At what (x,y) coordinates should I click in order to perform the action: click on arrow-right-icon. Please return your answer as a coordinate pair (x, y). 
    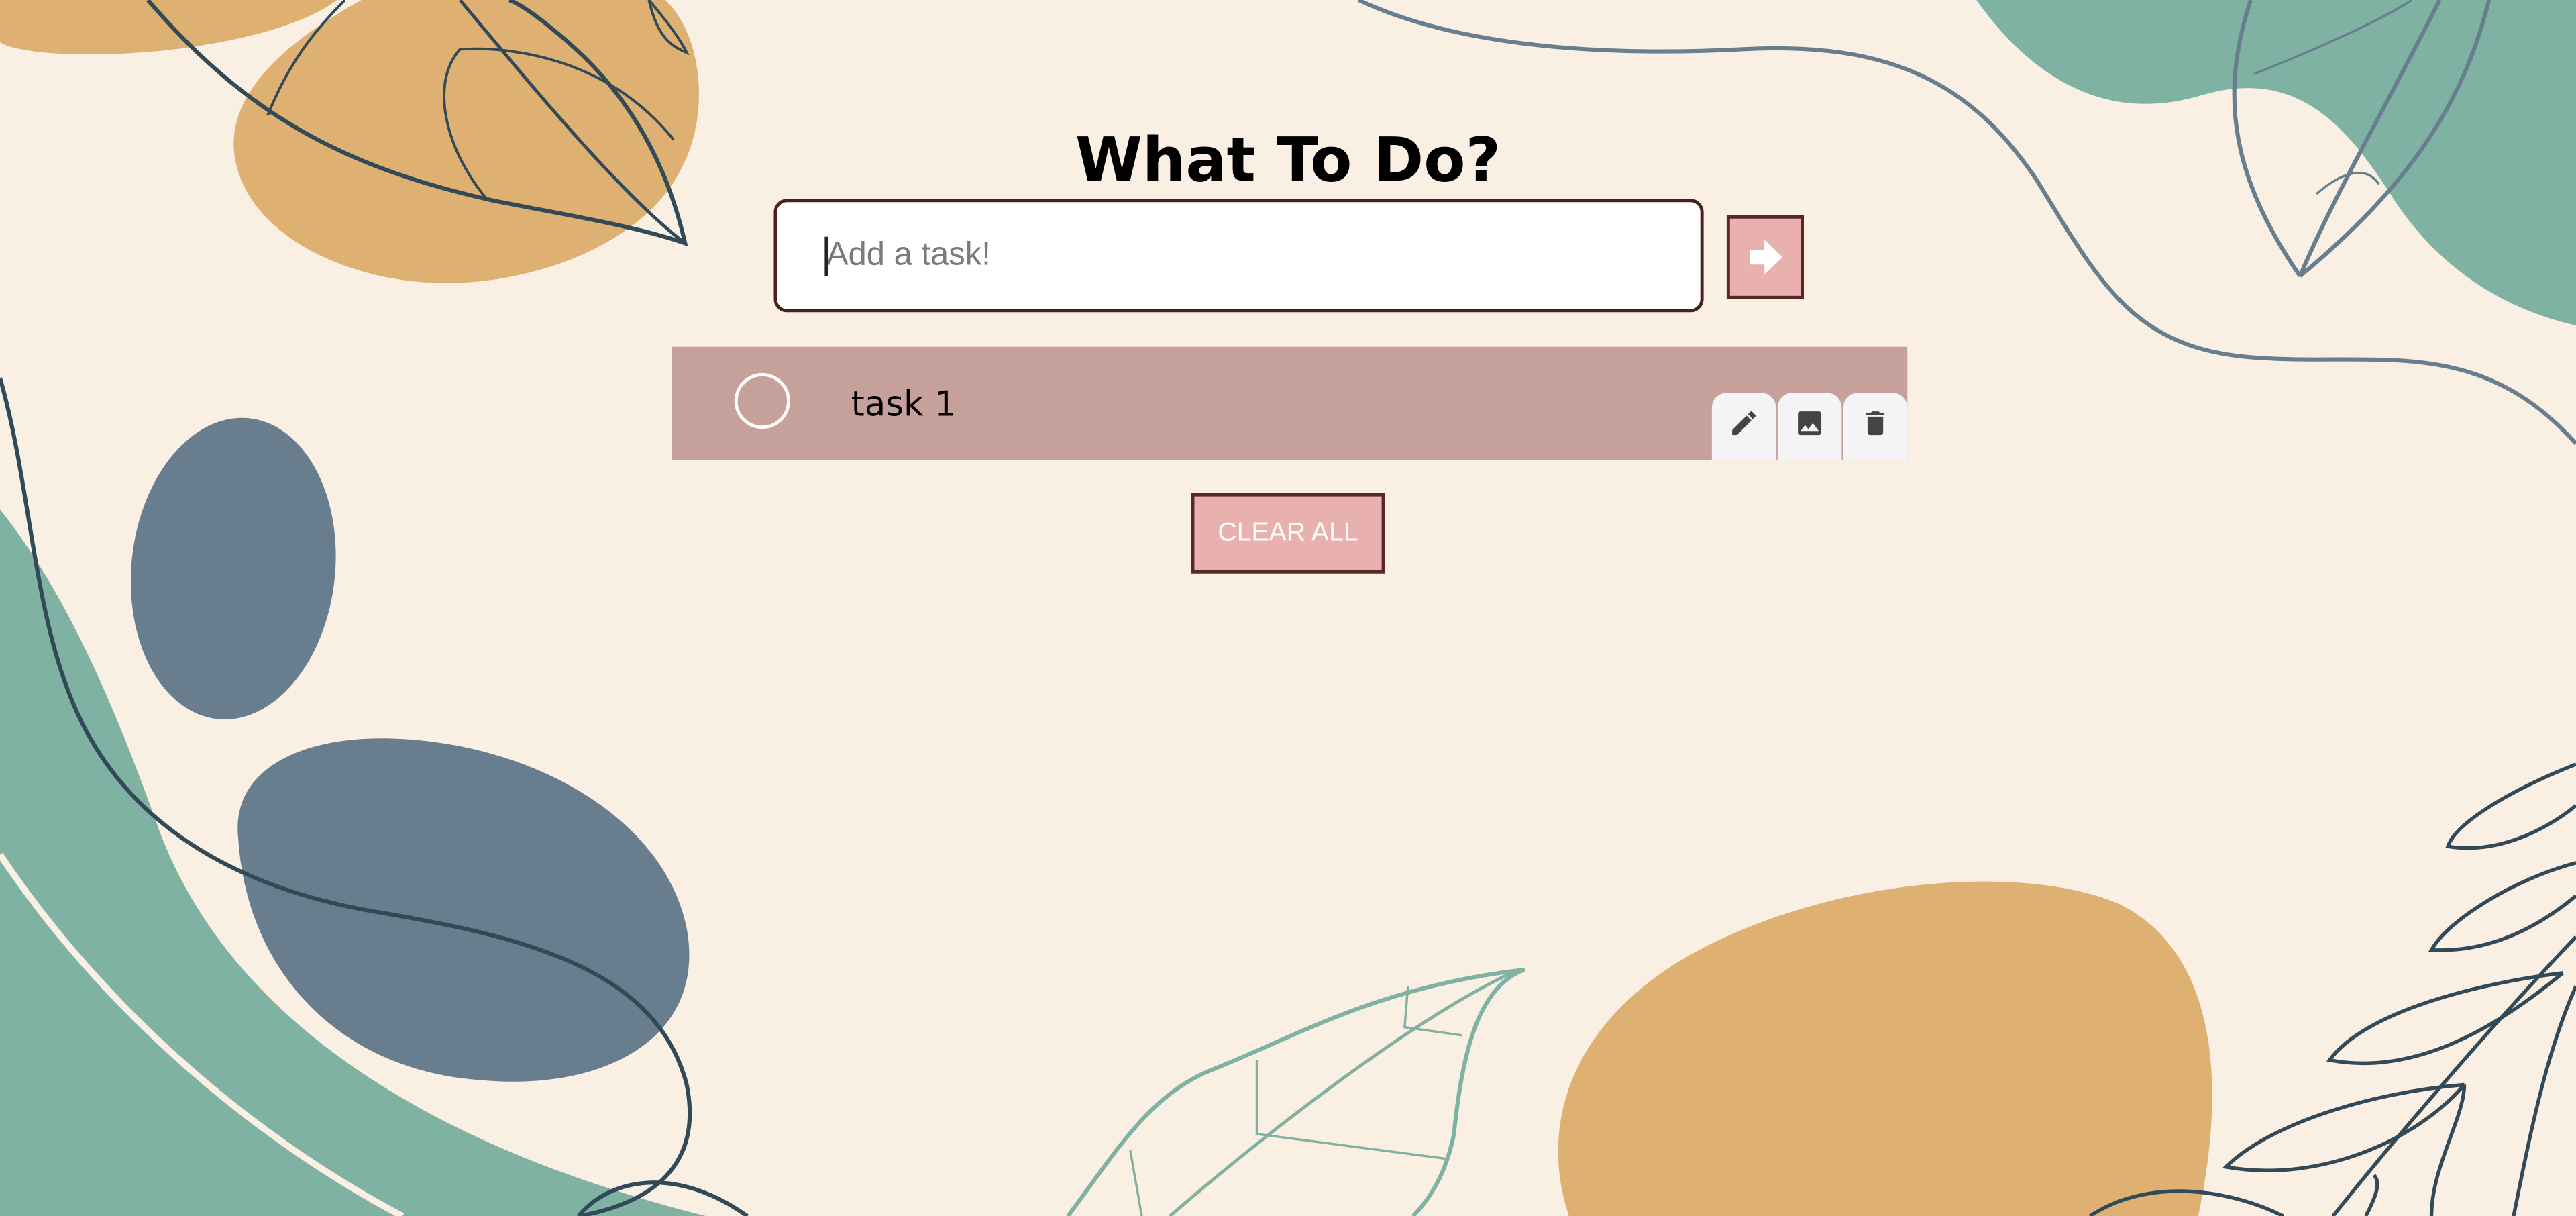
    Looking at the image, I should click on (1766, 257).